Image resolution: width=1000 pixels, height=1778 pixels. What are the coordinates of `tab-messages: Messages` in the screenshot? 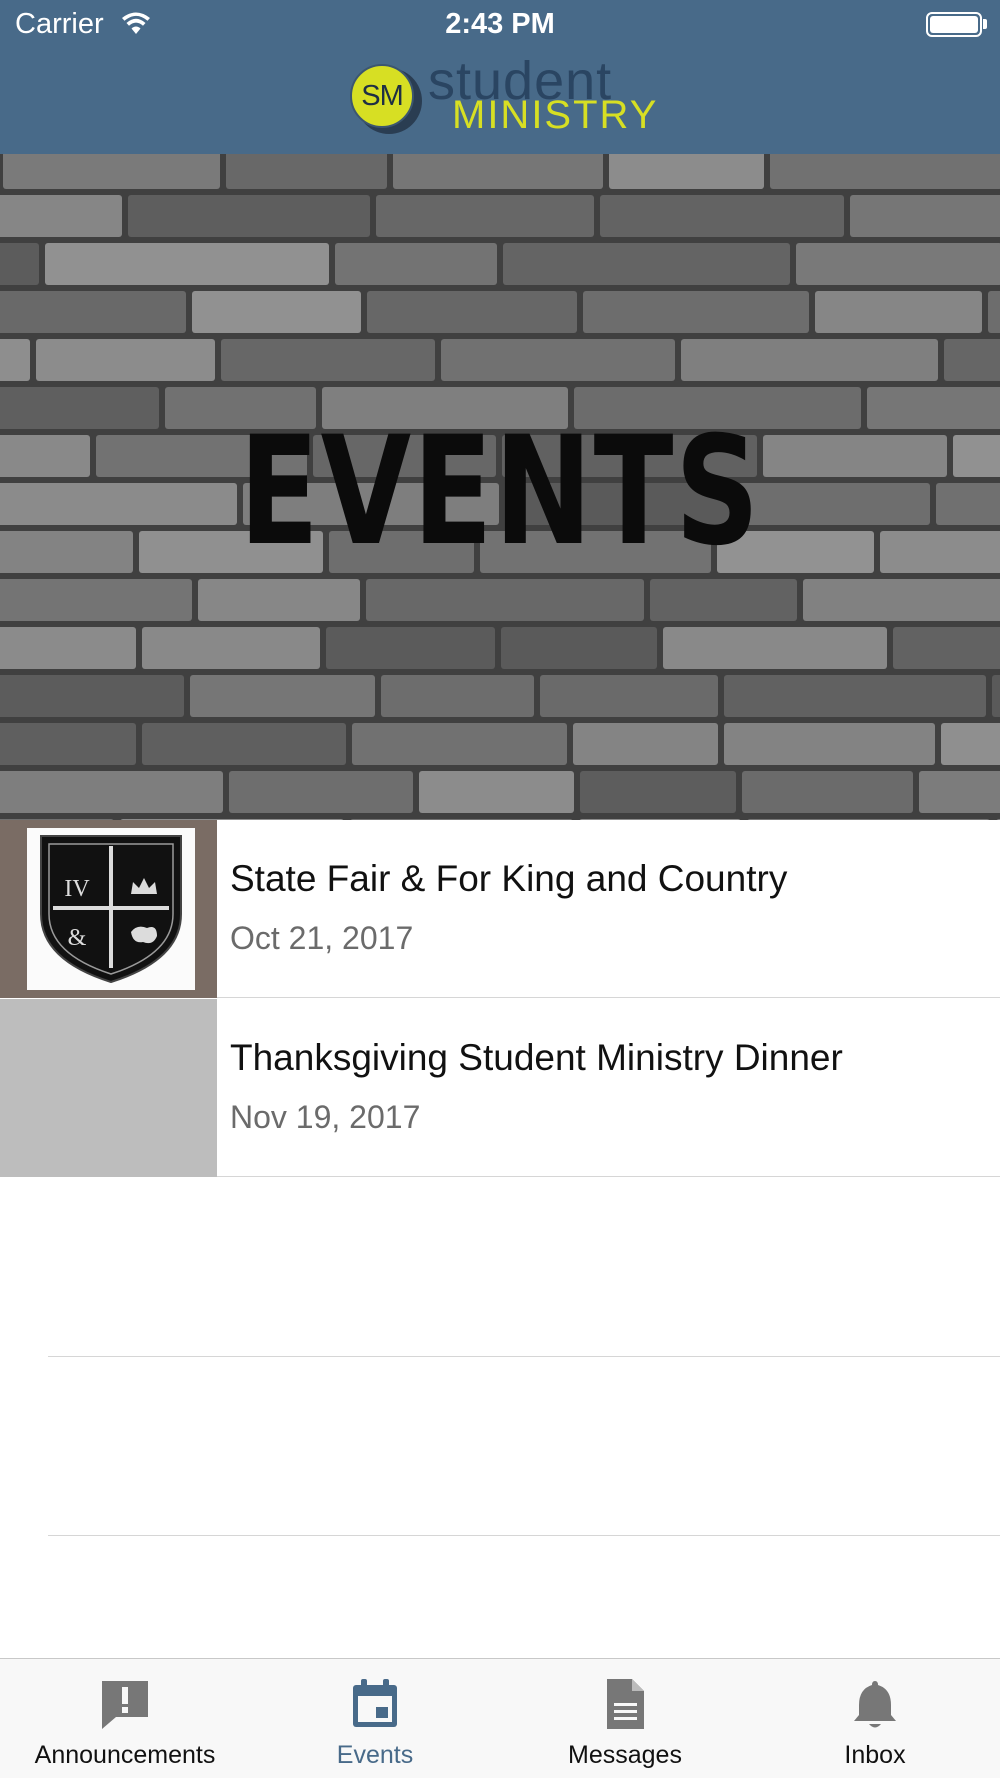 It's located at (625, 1718).